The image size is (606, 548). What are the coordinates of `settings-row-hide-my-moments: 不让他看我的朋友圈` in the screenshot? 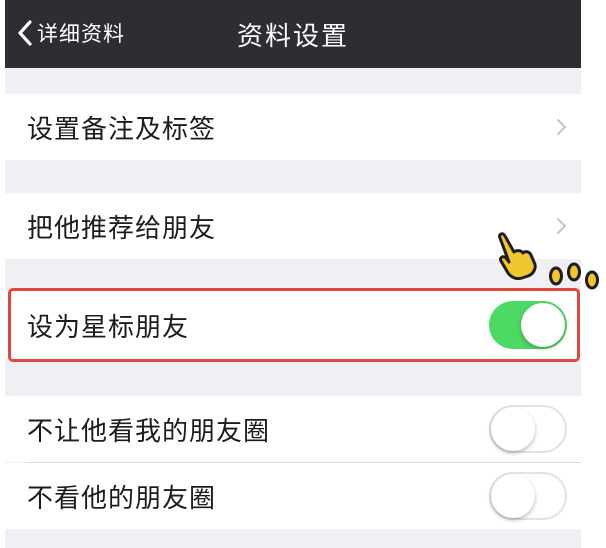 It's located at (293, 429).